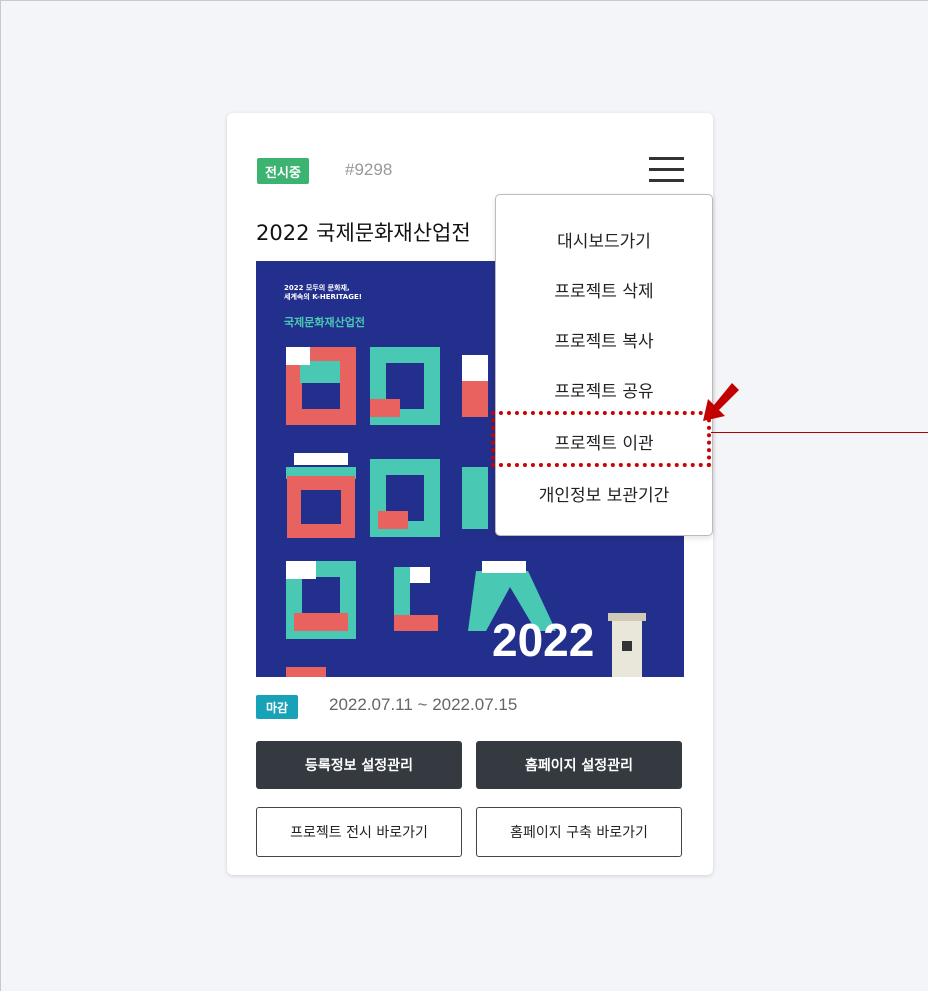 This screenshot has height=991, width=928. What do you see at coordinates (721, 402) in the screenshot?
I see `arrow-pointer-icon` at bounding box center [721, 402].